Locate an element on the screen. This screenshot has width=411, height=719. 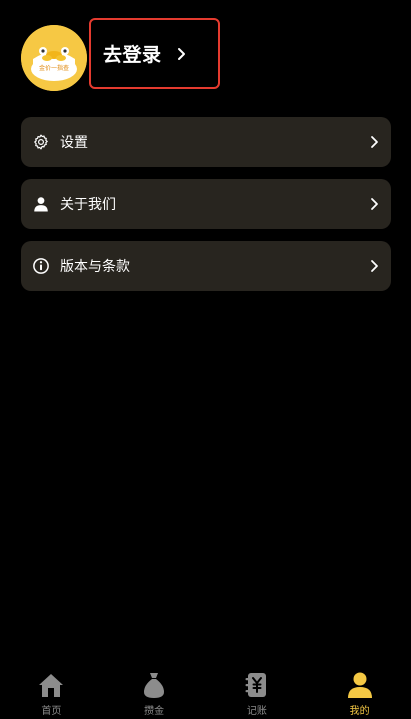
tab-label: 记账 is located at coordinates (256, 711).